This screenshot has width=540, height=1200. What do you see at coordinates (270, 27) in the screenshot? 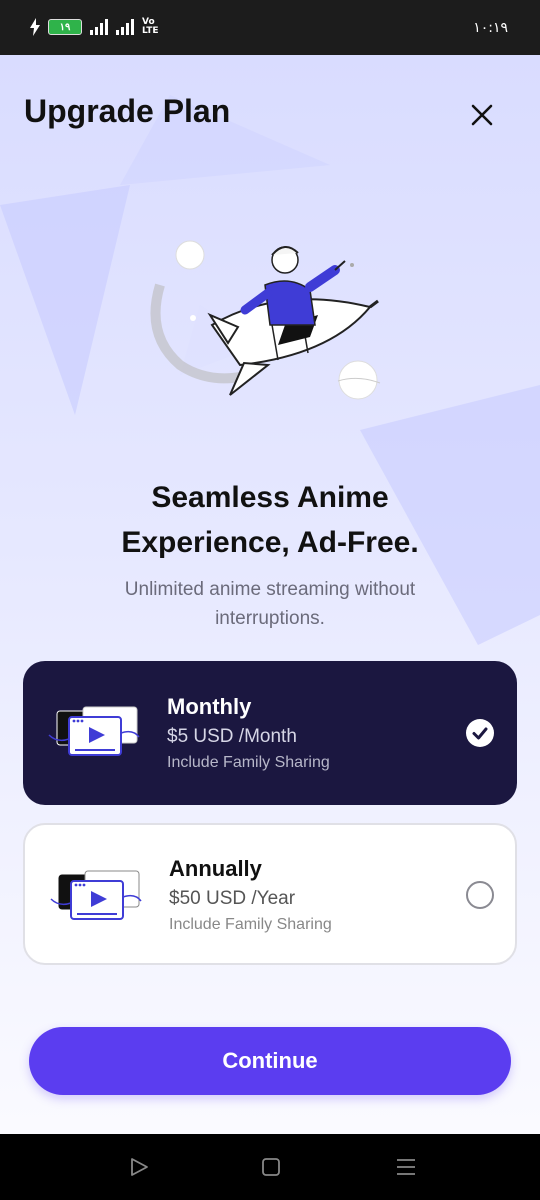
I see `status-bar: ١٩ Vo LTE ١٠:١٩` at bounding box center [270, 27].